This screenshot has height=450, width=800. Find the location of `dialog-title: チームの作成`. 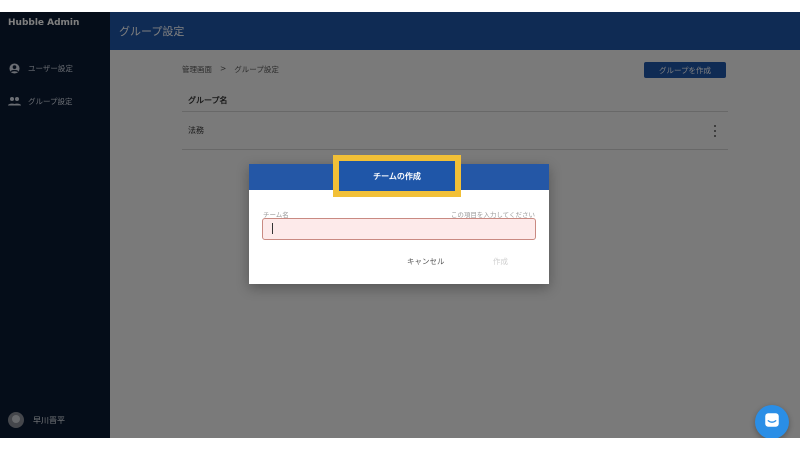

dialog-title: チームの作成 is located at coordinates (397, 176).